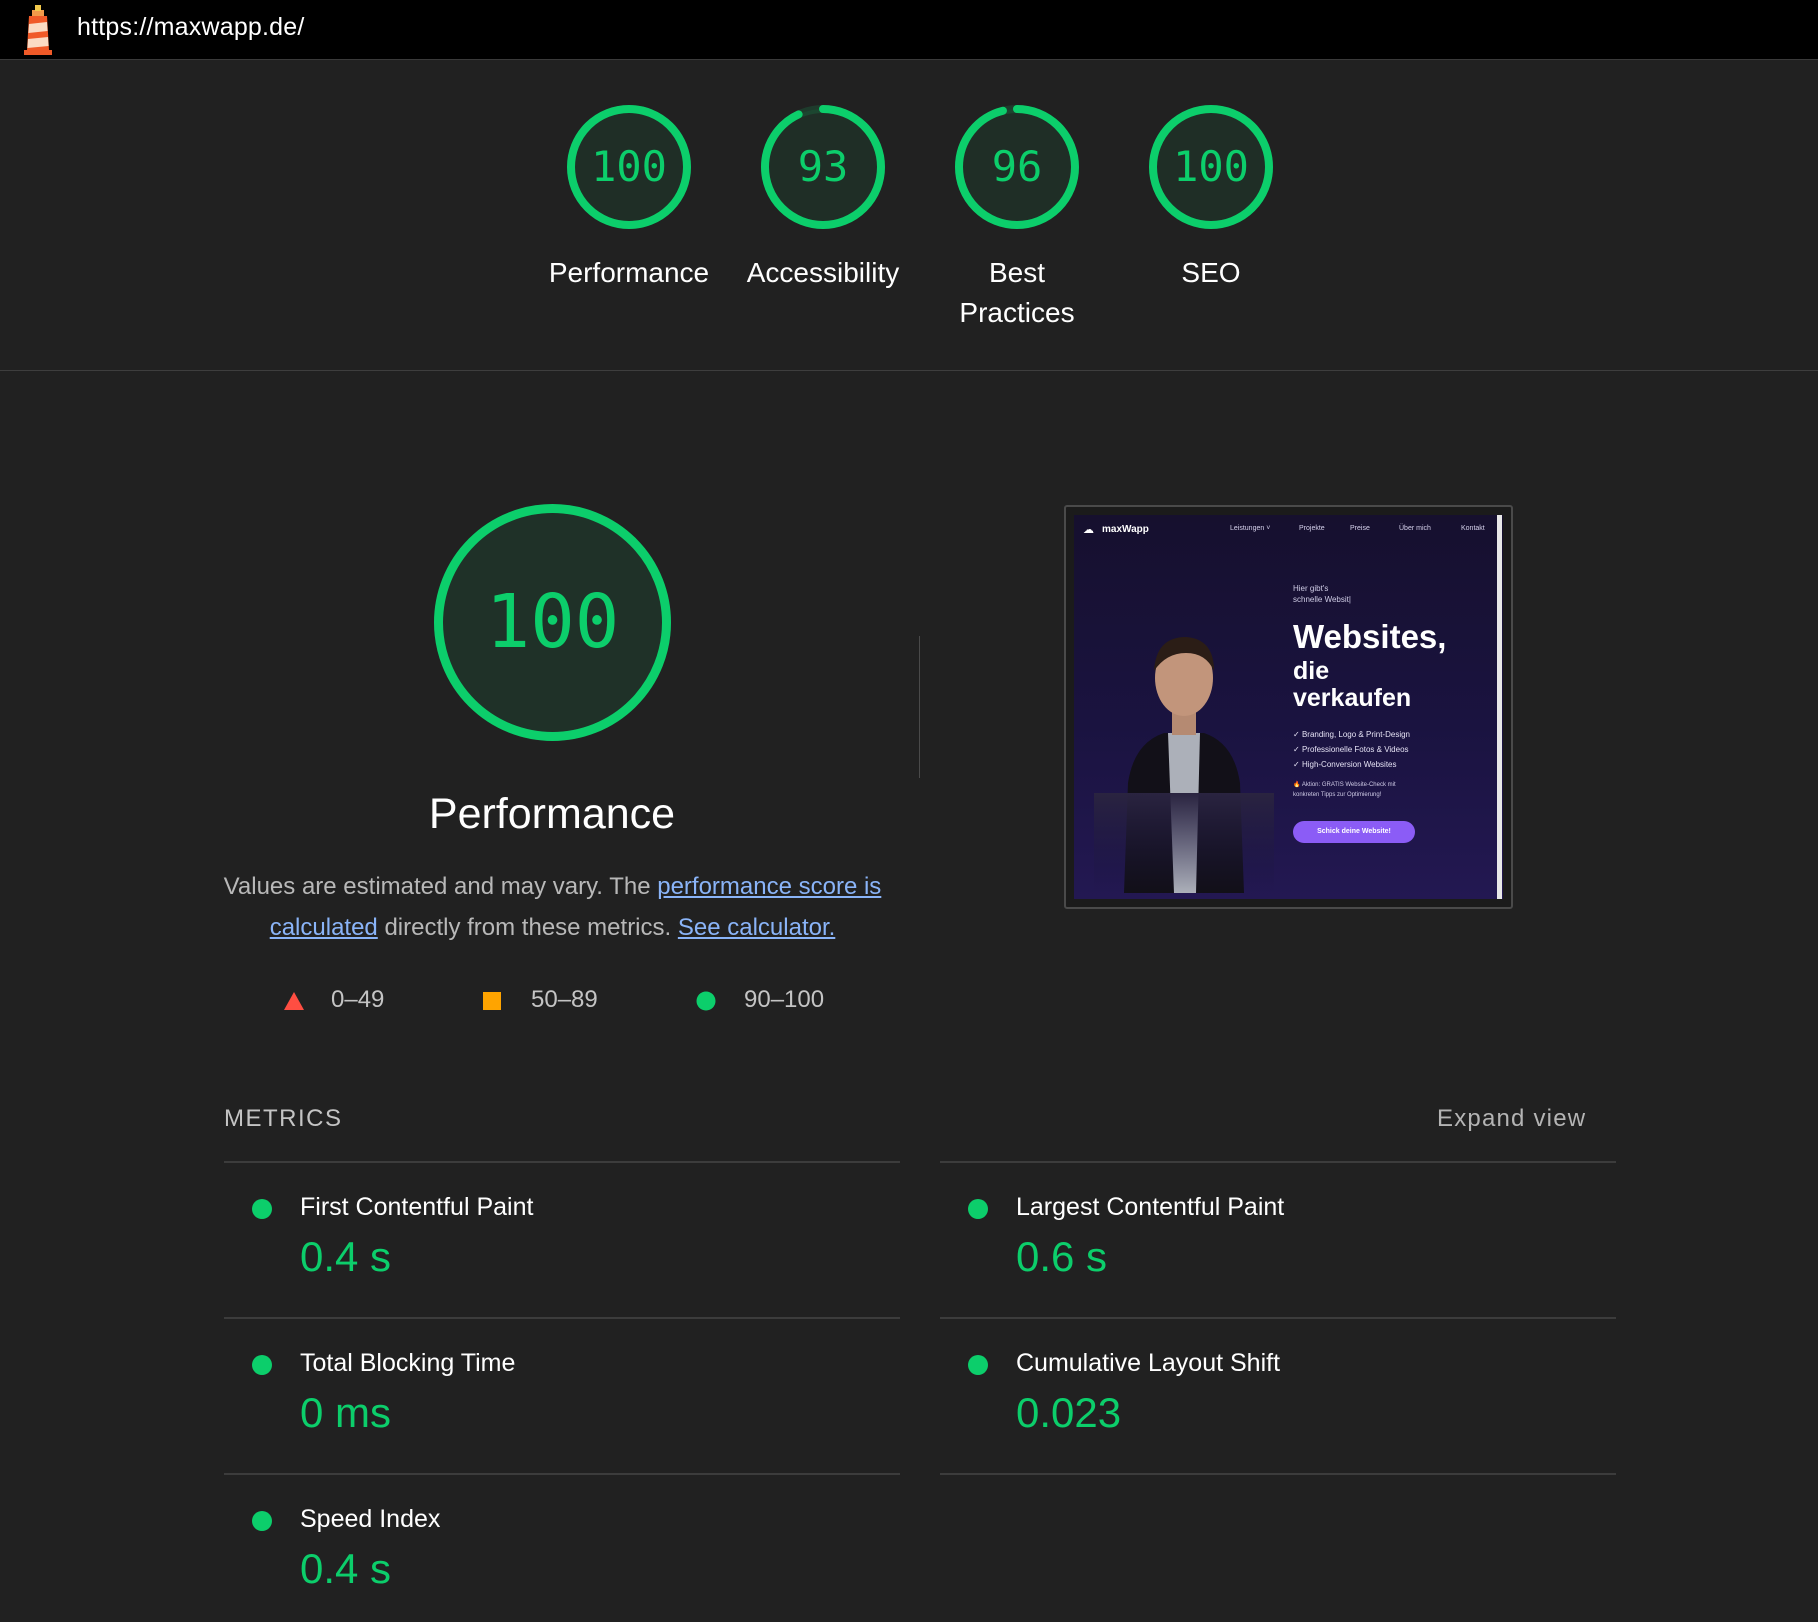 The height and width of the screenshot is (1622, 1818). I want to click on thumb-headline: Websites,, so click(1370, 636).